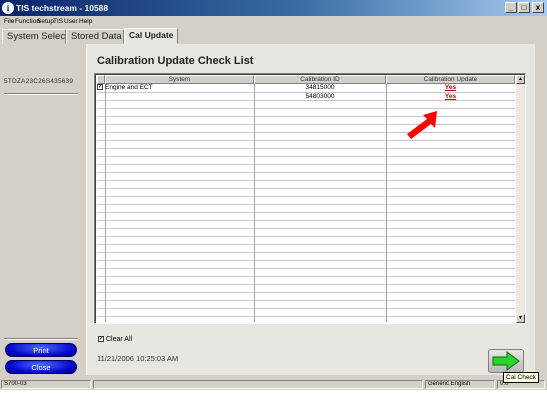 This screenshot has width=547, height=401. What do you see at coordinates (179, 79) in the screenshot?
I see `header-system: System` at bounding box center [179, 79].